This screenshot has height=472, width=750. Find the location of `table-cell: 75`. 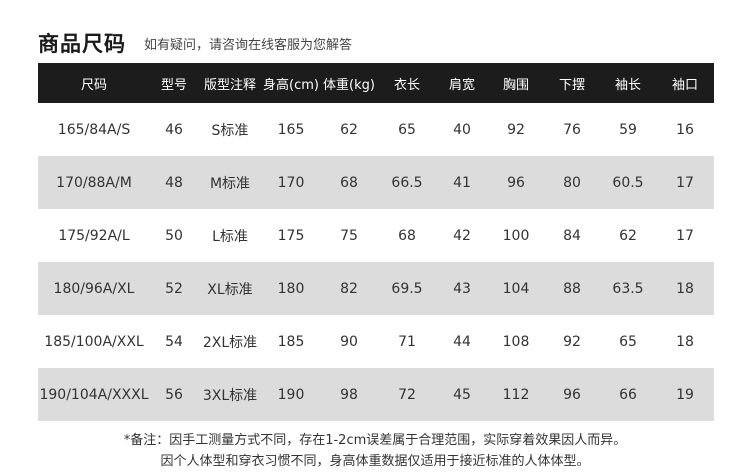

table-cell: 75 is located at coordinates (349, 235).